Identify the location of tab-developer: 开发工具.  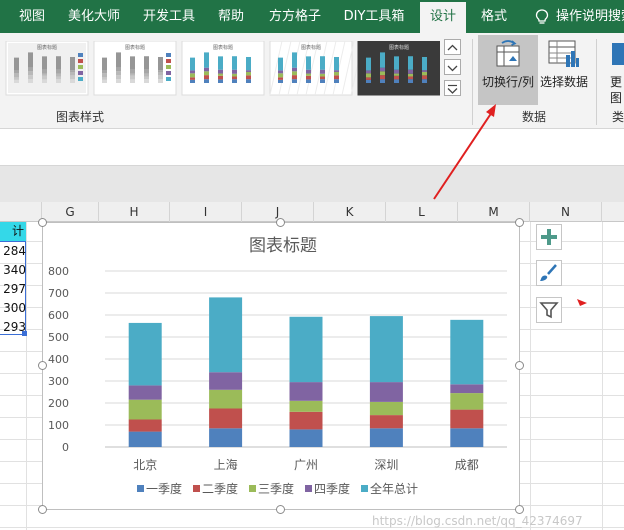
(169, 16).